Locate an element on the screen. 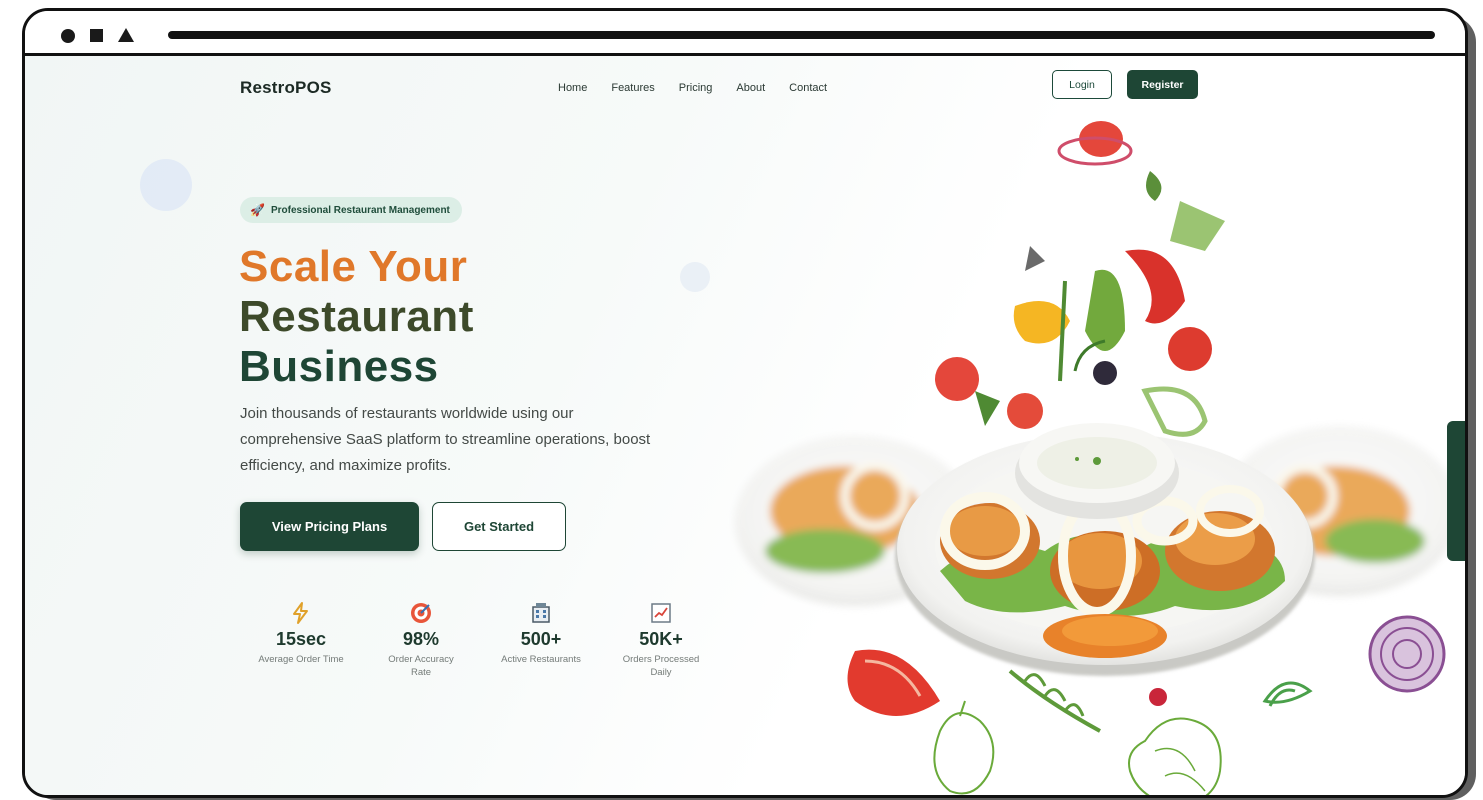  nav-link-contact: Contact is located at coordinates (808, 88).